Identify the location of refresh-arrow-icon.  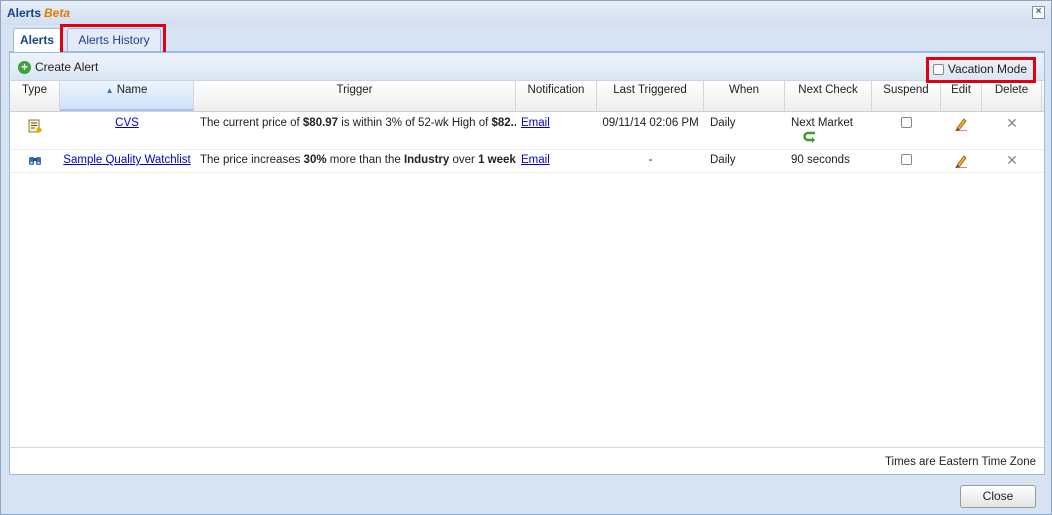
(810, 137).